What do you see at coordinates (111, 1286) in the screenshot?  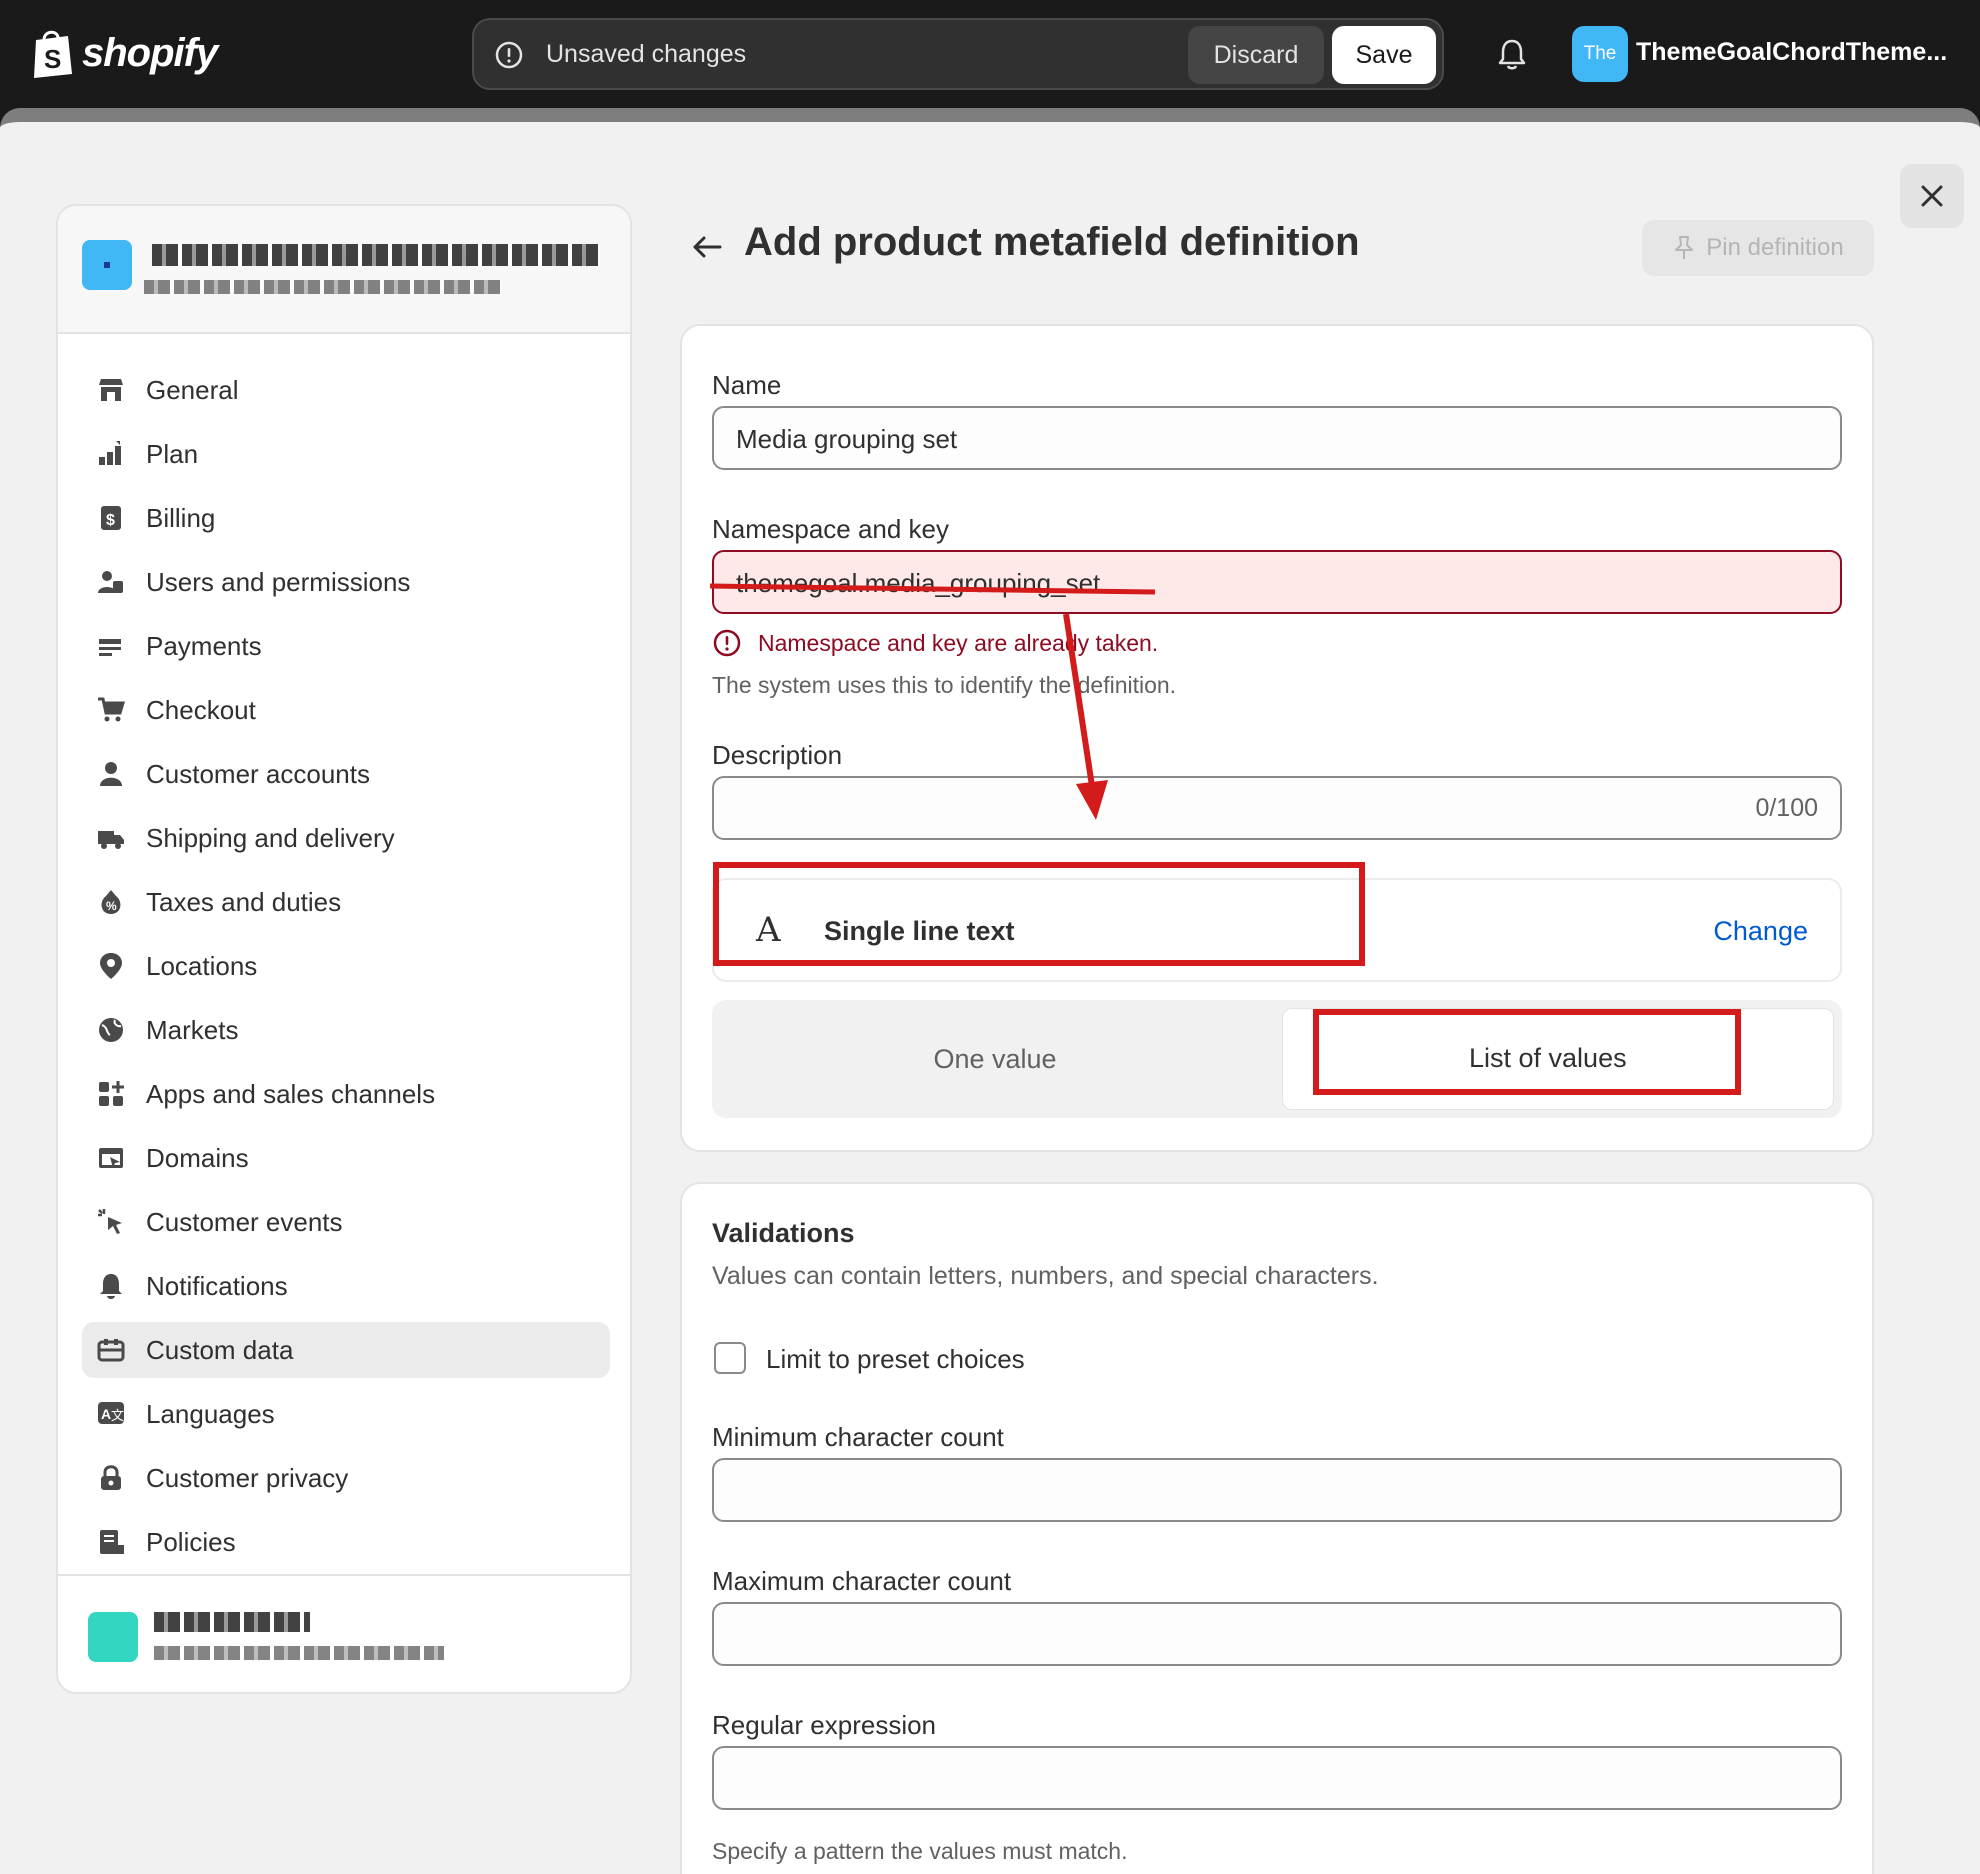 I see `bell-icon` at bounding box center [111, 1286].